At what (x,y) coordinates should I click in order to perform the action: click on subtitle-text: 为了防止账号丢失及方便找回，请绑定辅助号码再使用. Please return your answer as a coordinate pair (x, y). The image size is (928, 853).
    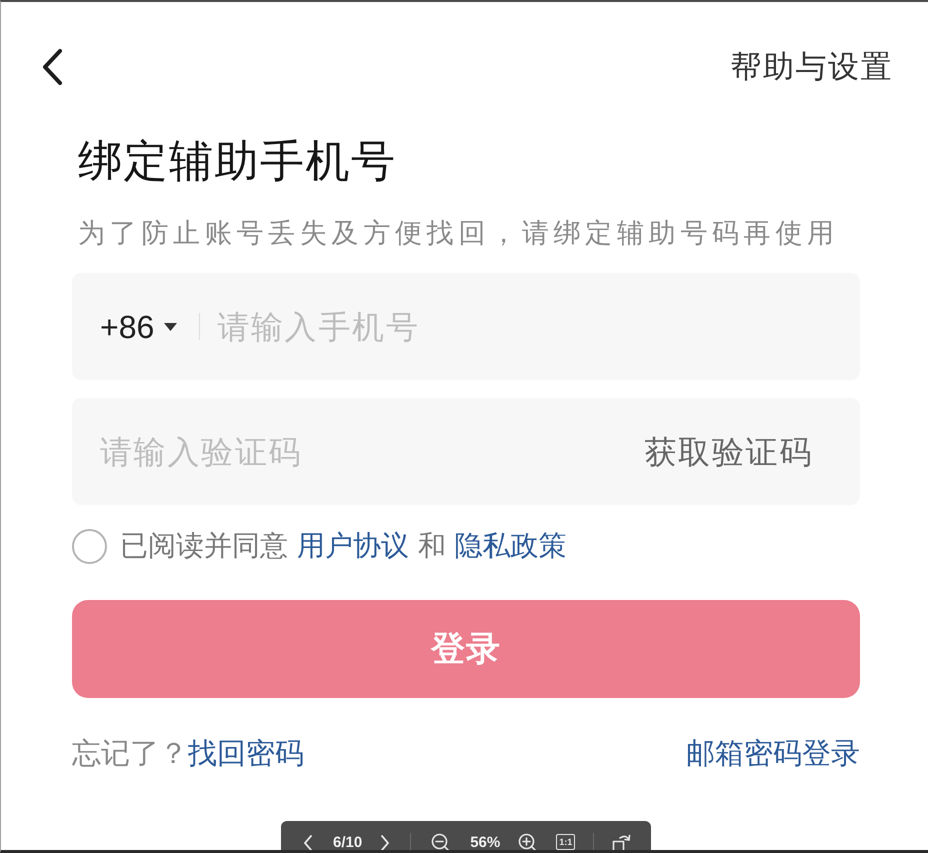
    Looking at the image, I should click on (458, 234).